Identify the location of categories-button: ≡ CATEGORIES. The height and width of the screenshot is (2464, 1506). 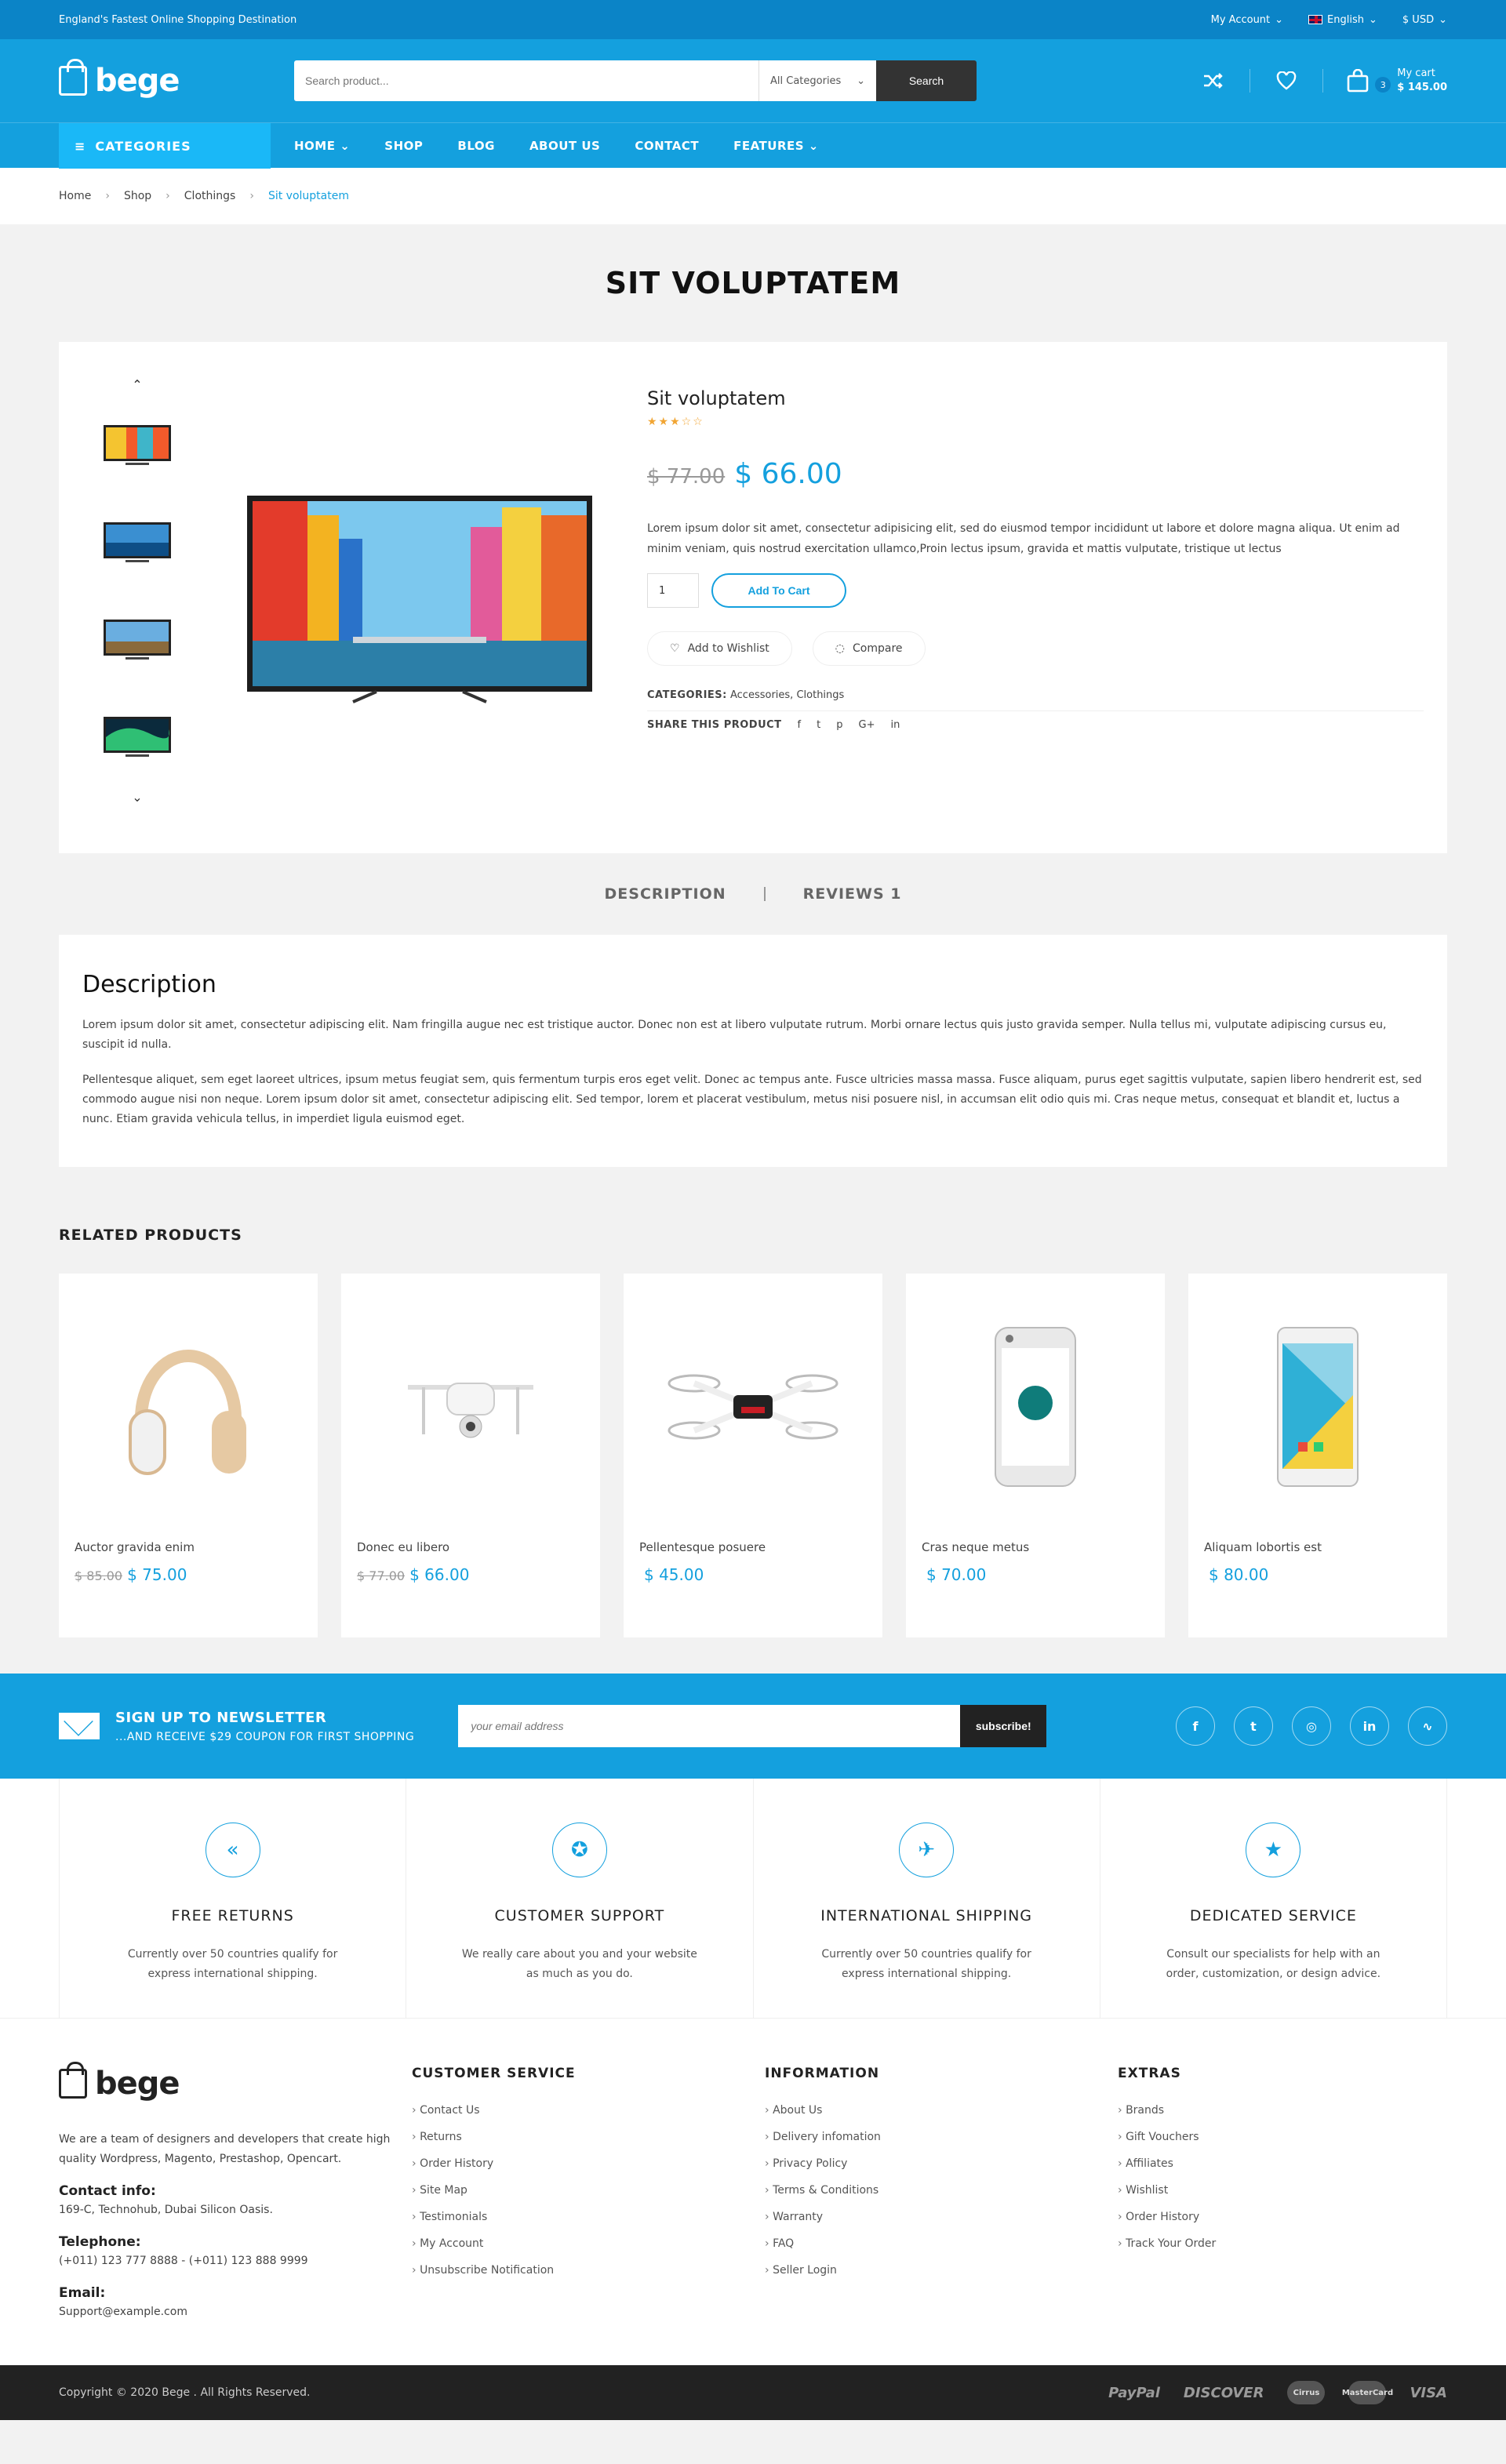
(165, 146).